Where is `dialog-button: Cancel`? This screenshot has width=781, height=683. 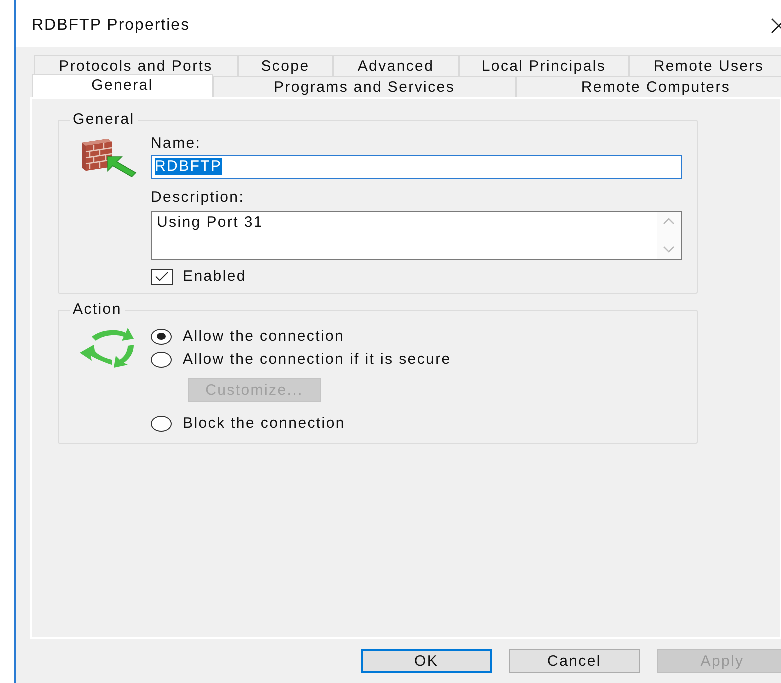
dialog-button: Cancel is located at coordinates (574, 661).